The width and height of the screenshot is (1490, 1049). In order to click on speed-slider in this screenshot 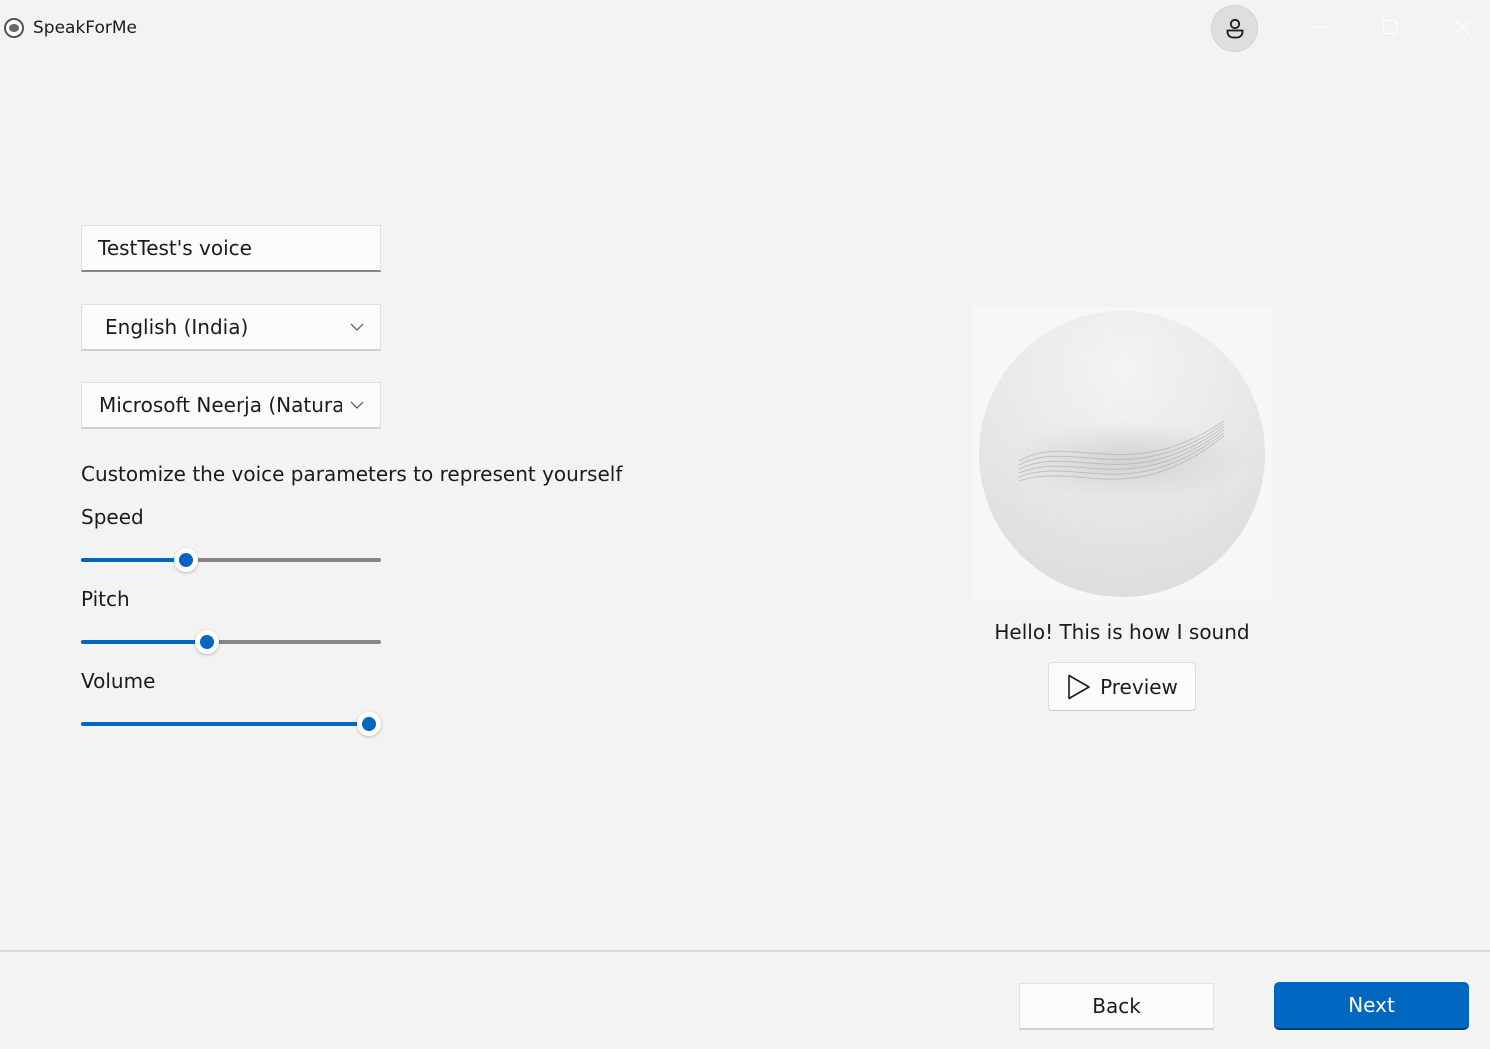, I will do `click(231, 560)`.